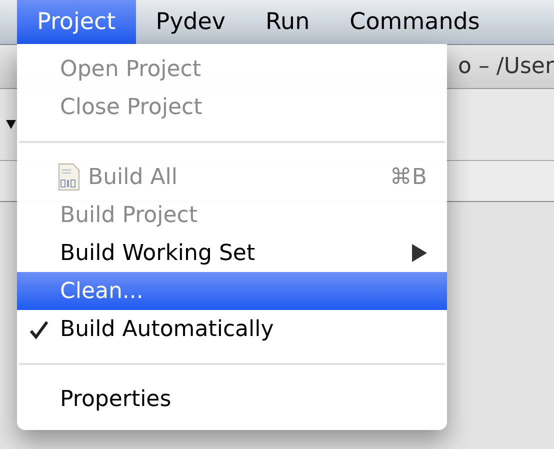  What do you see at coordinates (288, 22) in the screenshot?
I see `menu-bar-item: Run` at bounding box center [288, 22].